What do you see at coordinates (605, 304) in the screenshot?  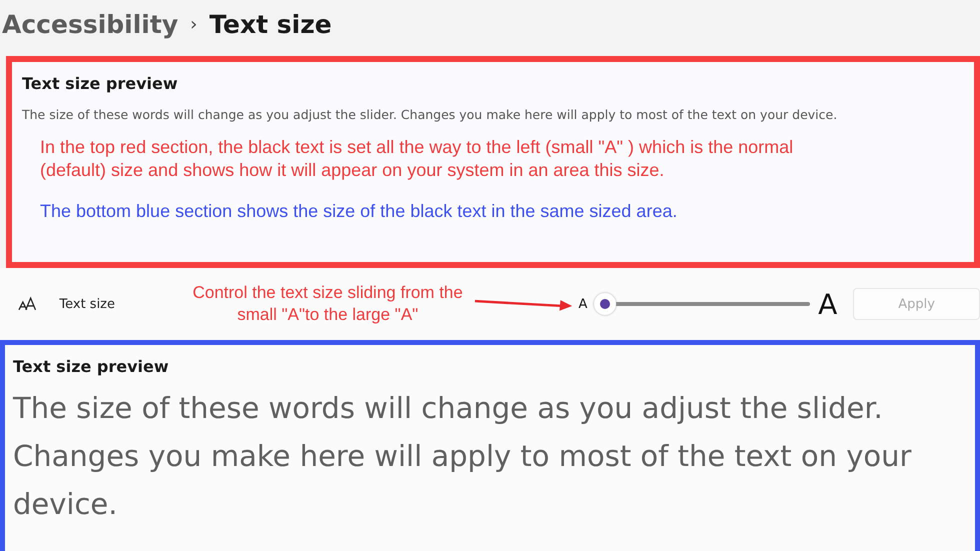 I see `slider-thumb` at bounding box center [605, 304].